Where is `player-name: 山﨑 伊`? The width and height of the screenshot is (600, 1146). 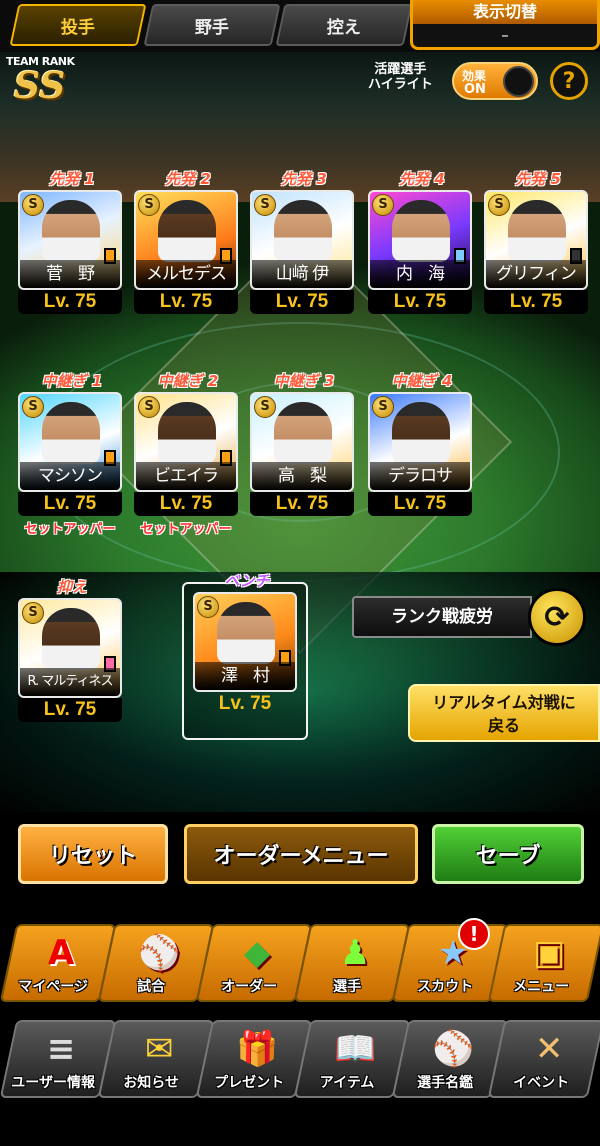 player-name: 山﨑 伊 is located at coordinates (302, 274).